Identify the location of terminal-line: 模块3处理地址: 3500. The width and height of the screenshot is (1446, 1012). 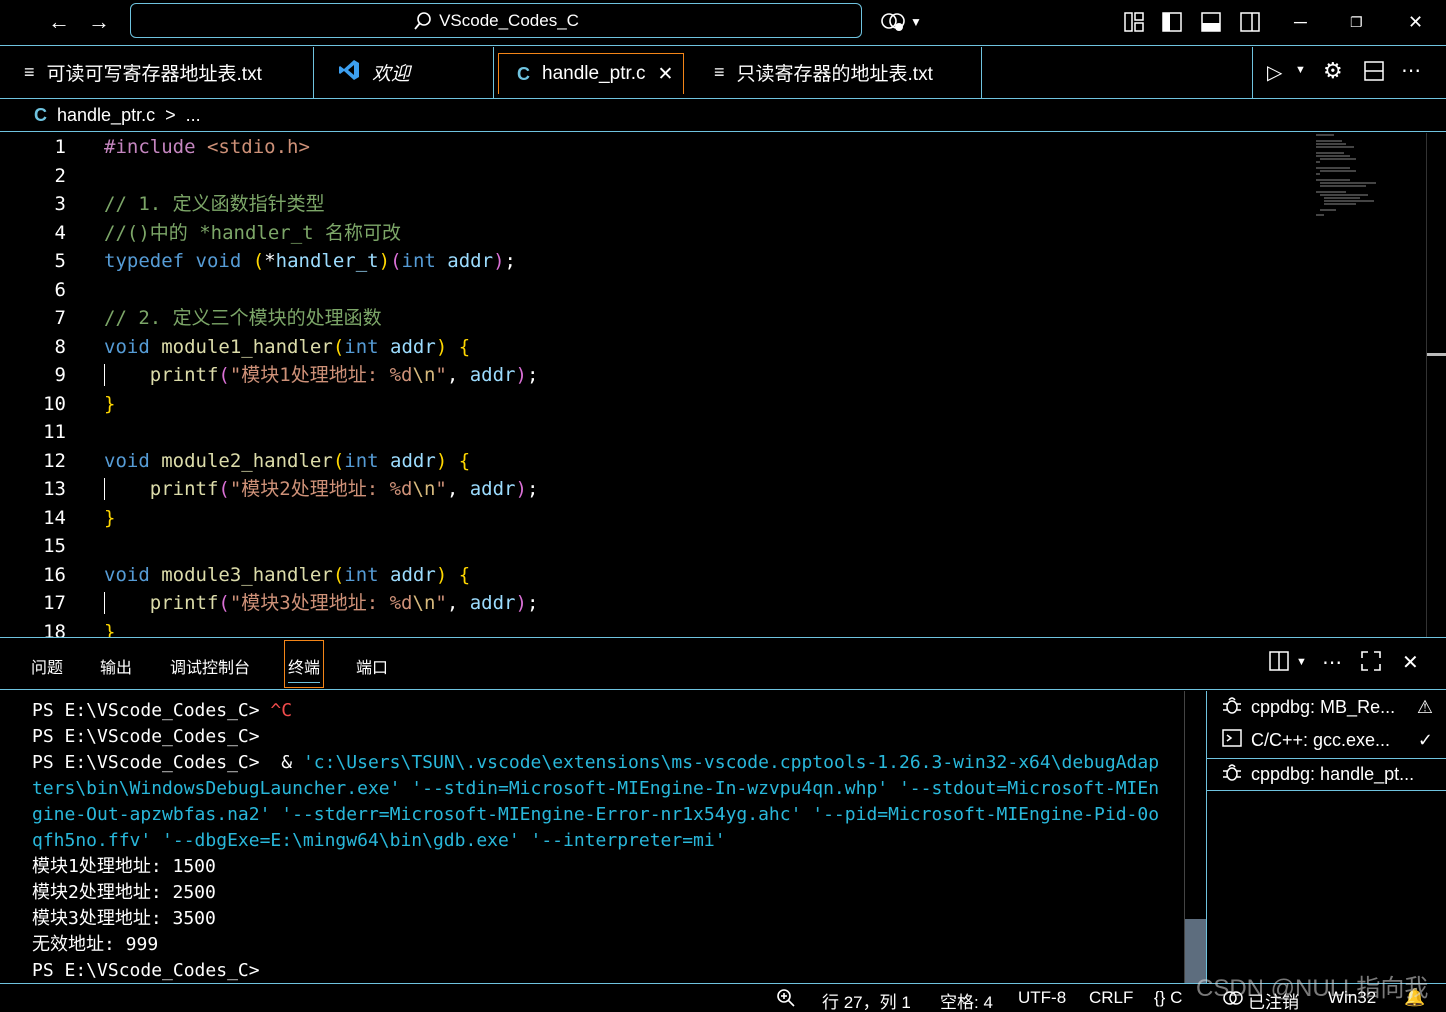
(124, 918).